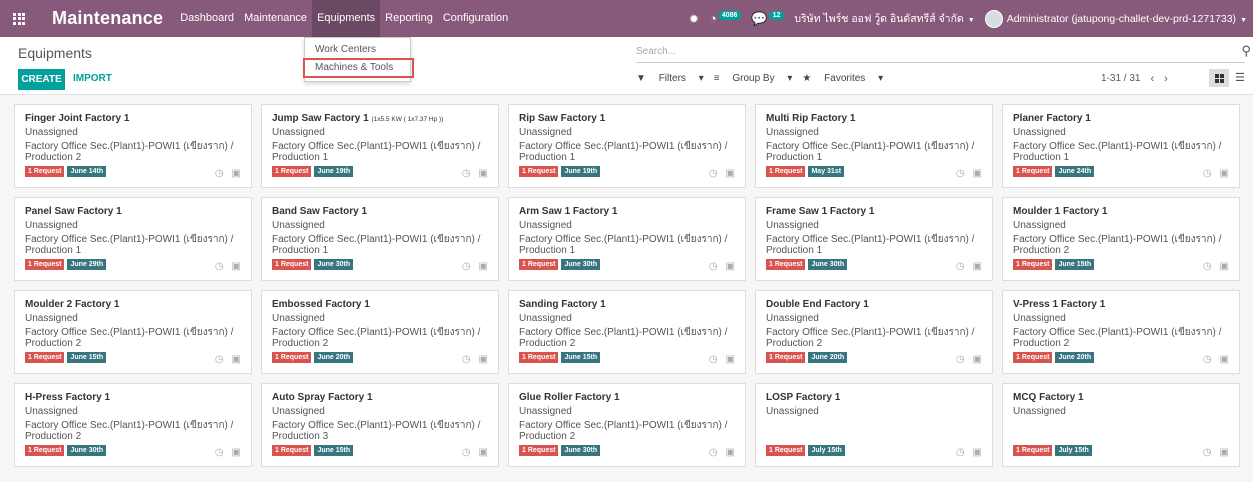  What do you see at coordinates (1240, 77) in the screenshot?
I see `list-view-icon: ☰` at bounding box center [1240, 77].